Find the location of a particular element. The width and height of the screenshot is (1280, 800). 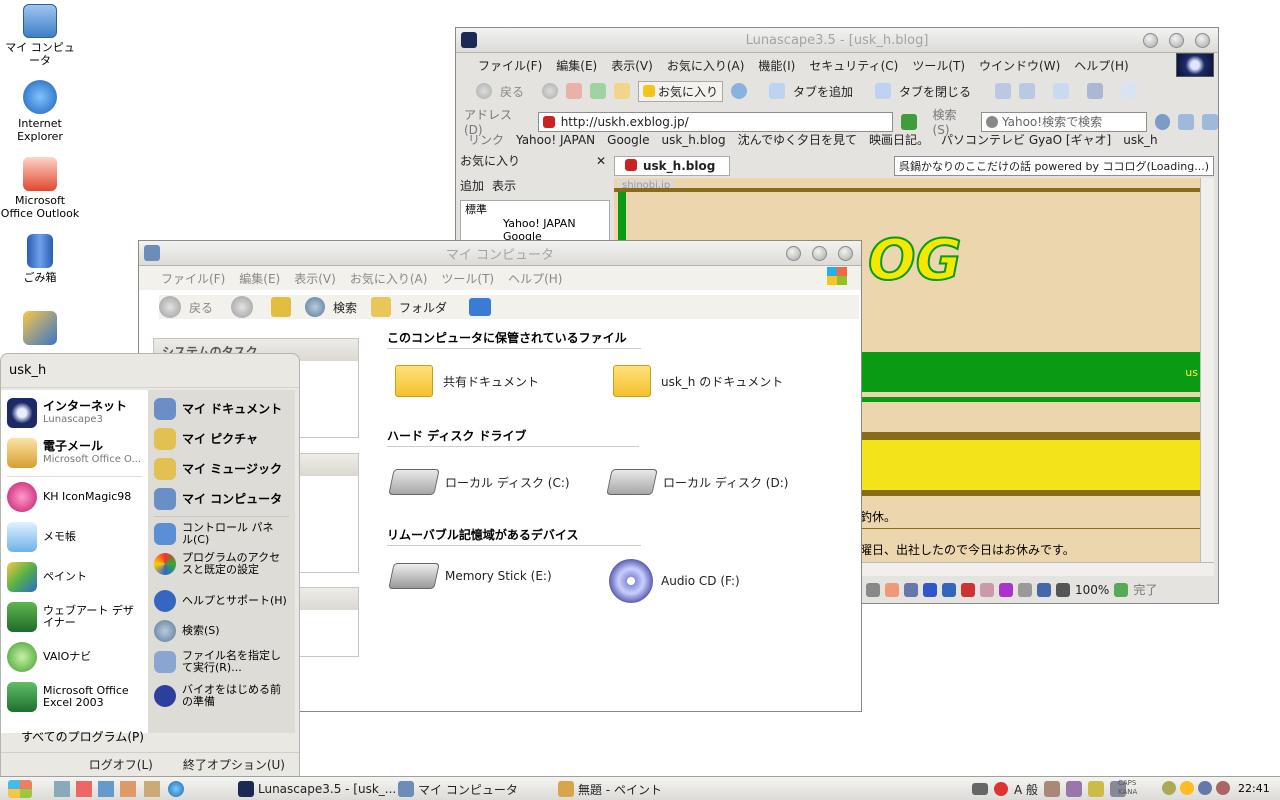

clock: 22:41 is located at coordinates (1254, 788).